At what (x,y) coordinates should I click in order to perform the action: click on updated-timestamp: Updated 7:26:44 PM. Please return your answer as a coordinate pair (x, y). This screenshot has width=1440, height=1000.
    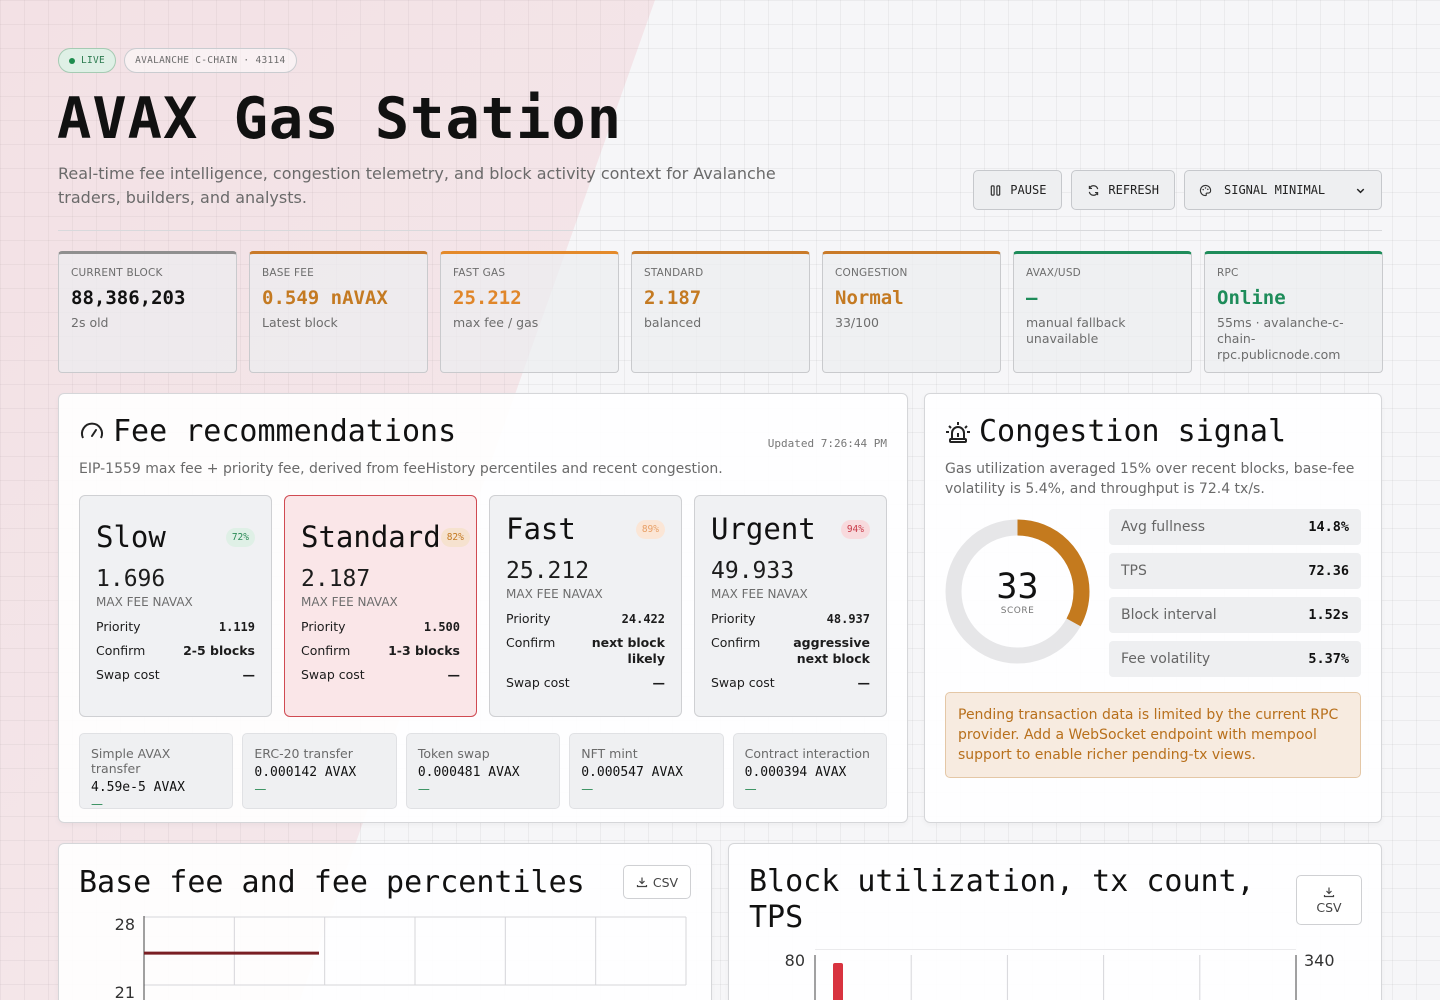
    Looking at the image, I should click on (827, 443).